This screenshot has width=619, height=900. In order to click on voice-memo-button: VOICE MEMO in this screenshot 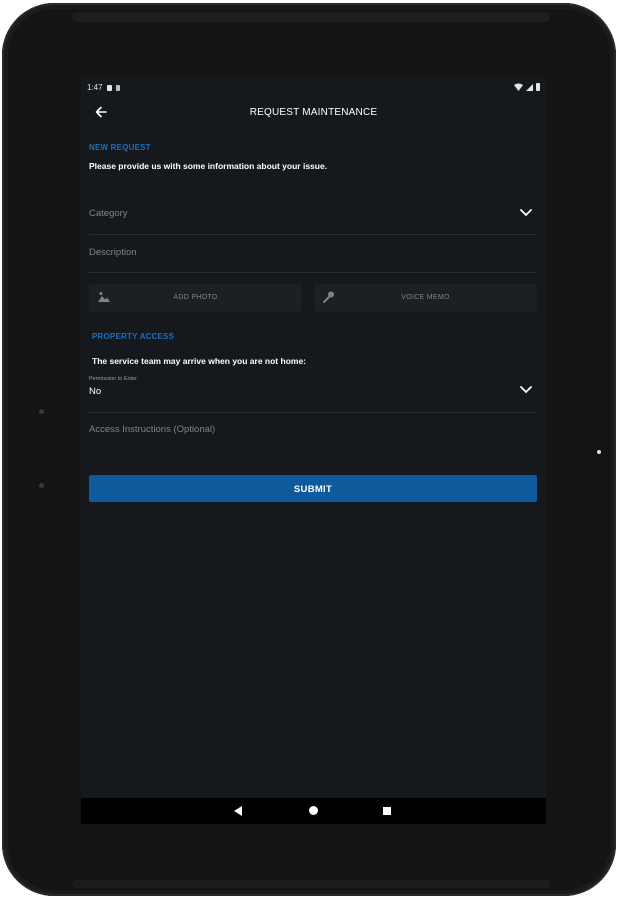, I will do `click(425, 298)`.